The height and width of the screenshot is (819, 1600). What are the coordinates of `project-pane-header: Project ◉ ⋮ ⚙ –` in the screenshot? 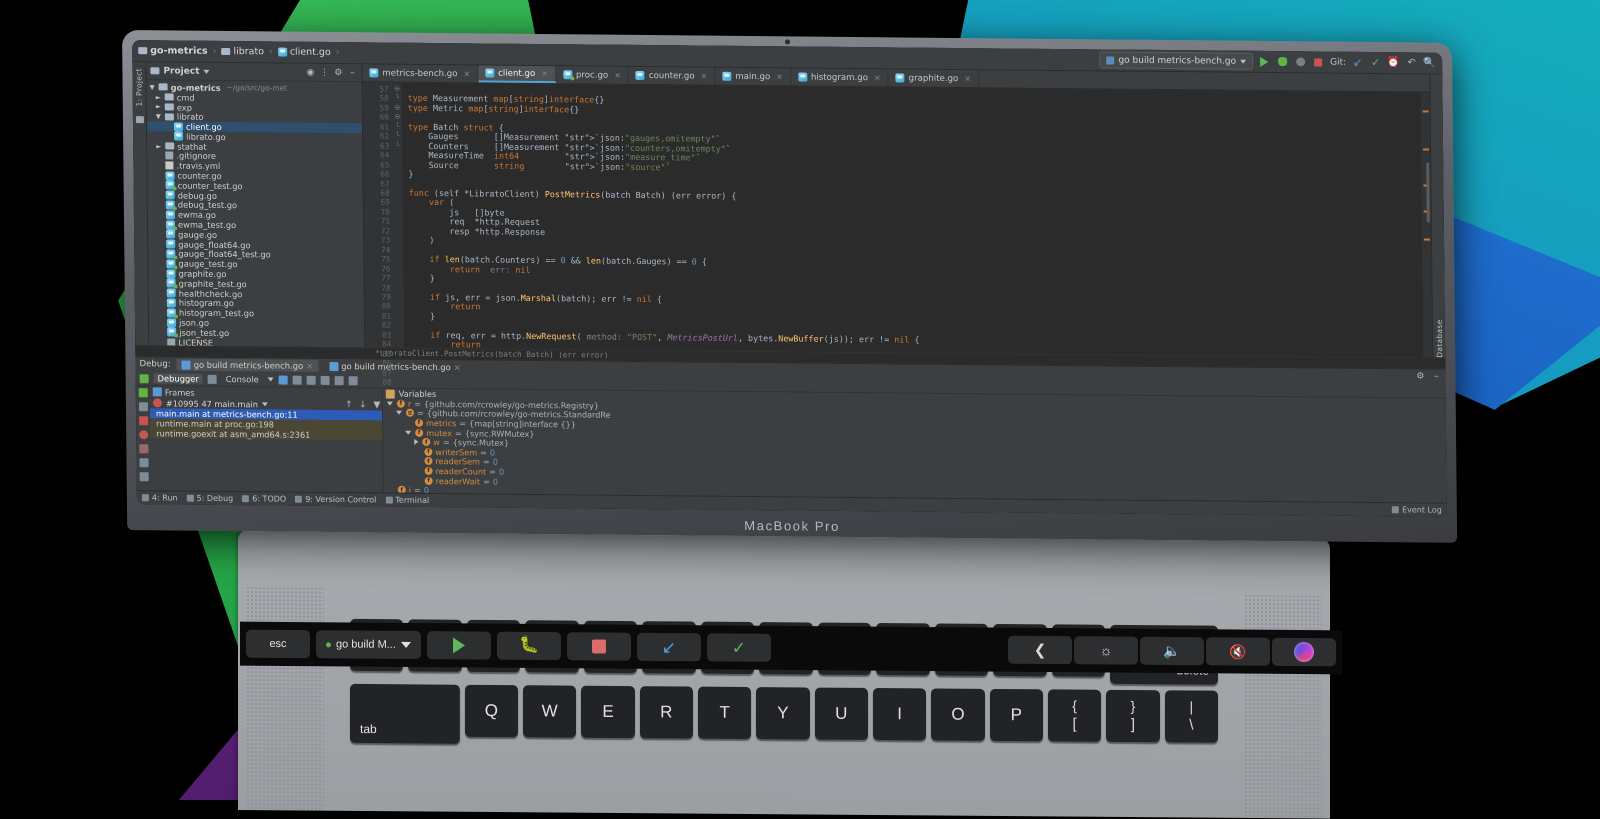 It's located at (253, 72).